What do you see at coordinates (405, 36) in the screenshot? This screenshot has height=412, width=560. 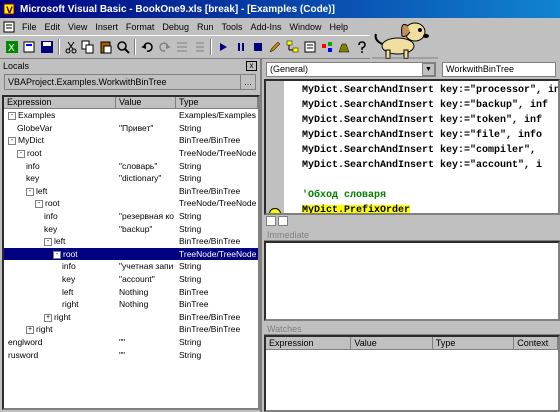 I see `office-assistant-dog-icon` at bounding box center [405, 36].